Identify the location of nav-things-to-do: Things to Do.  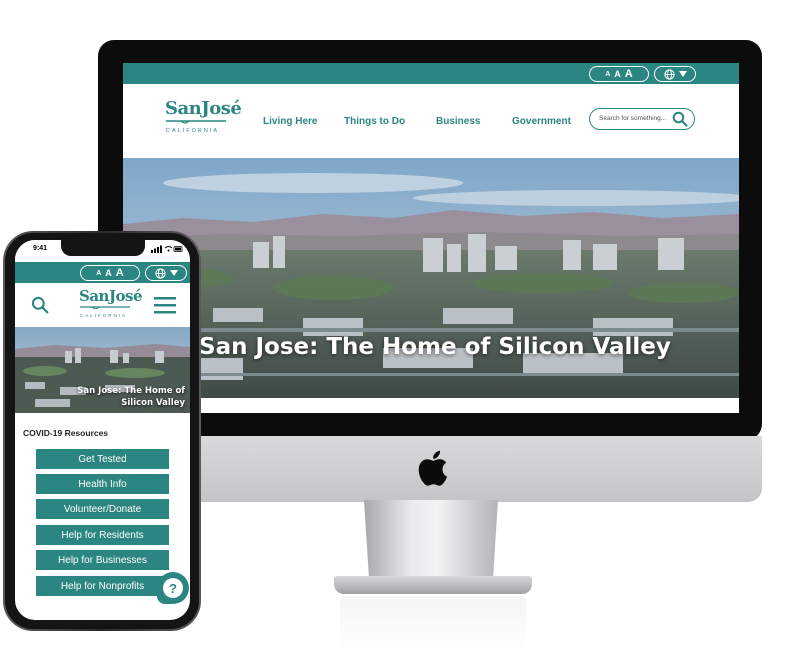
(374, 121).